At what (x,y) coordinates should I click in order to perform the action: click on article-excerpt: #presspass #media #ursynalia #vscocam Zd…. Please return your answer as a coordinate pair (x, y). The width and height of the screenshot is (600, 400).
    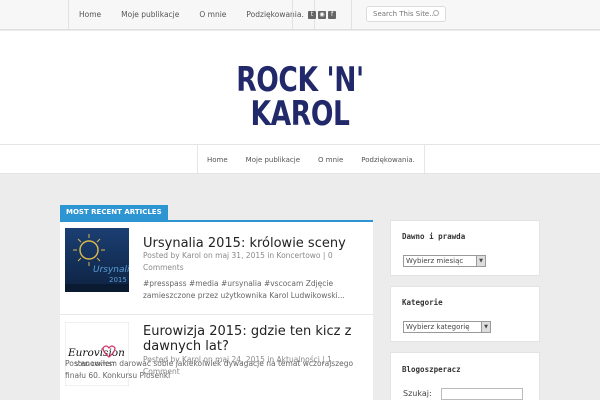
    Looking at the image, I should click on (244, 289).